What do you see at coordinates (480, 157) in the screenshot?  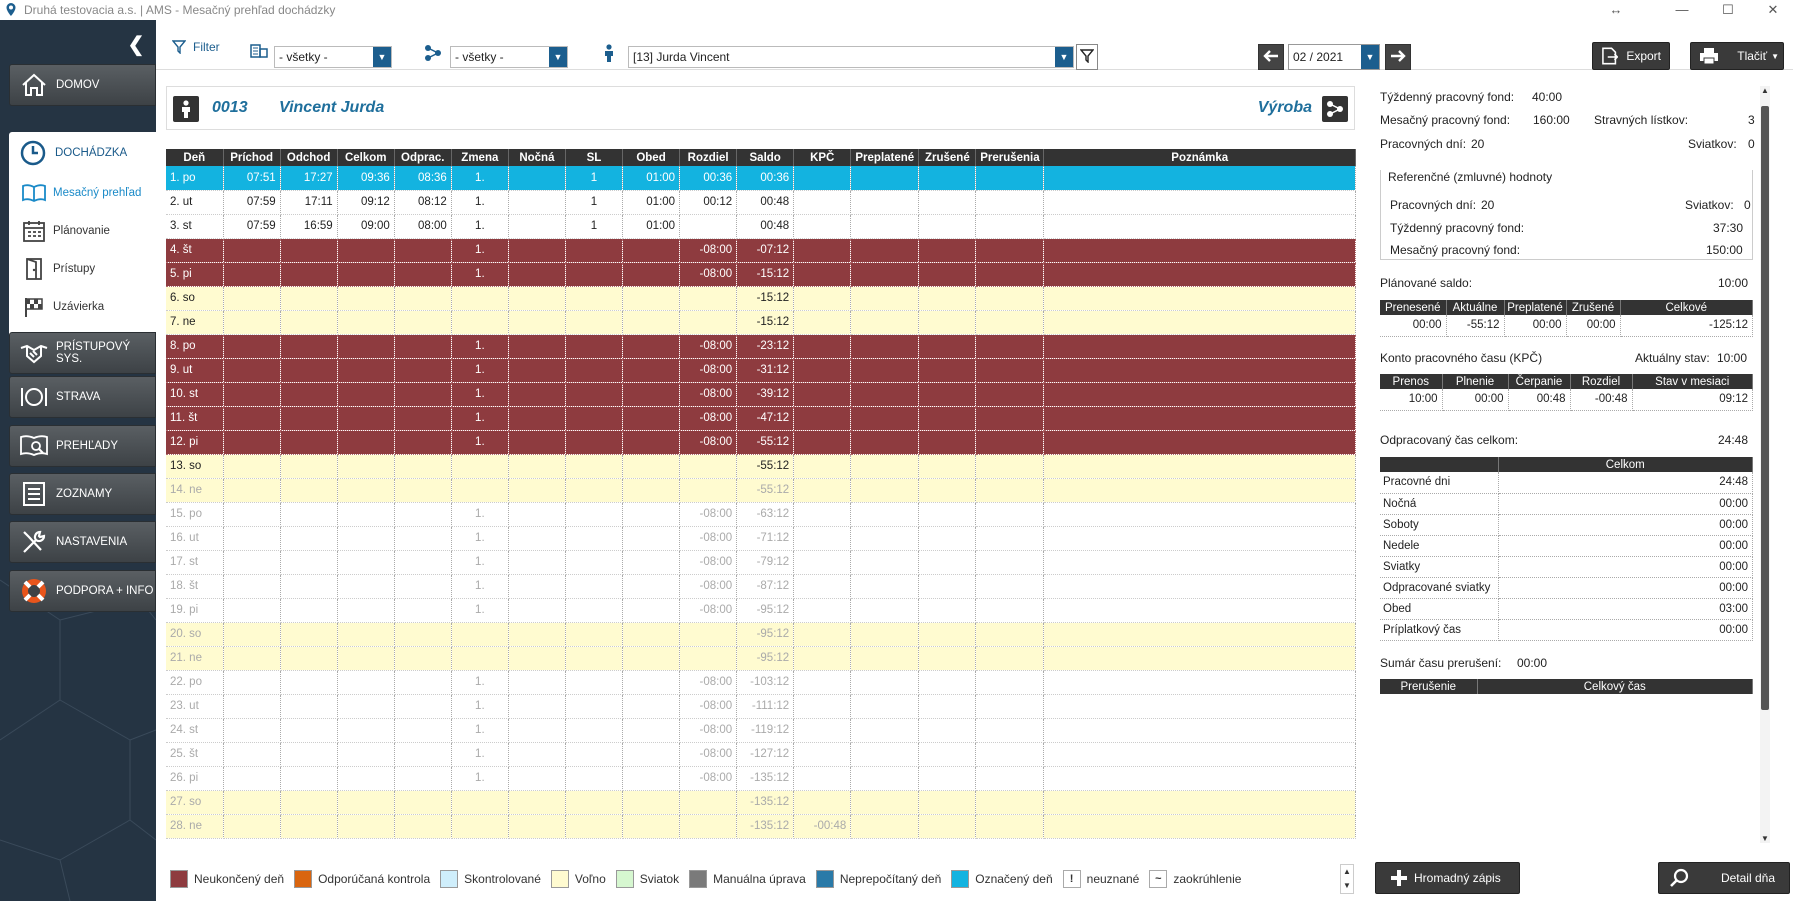 I see `column-header: Zmena` at bounding box center [480, 157].